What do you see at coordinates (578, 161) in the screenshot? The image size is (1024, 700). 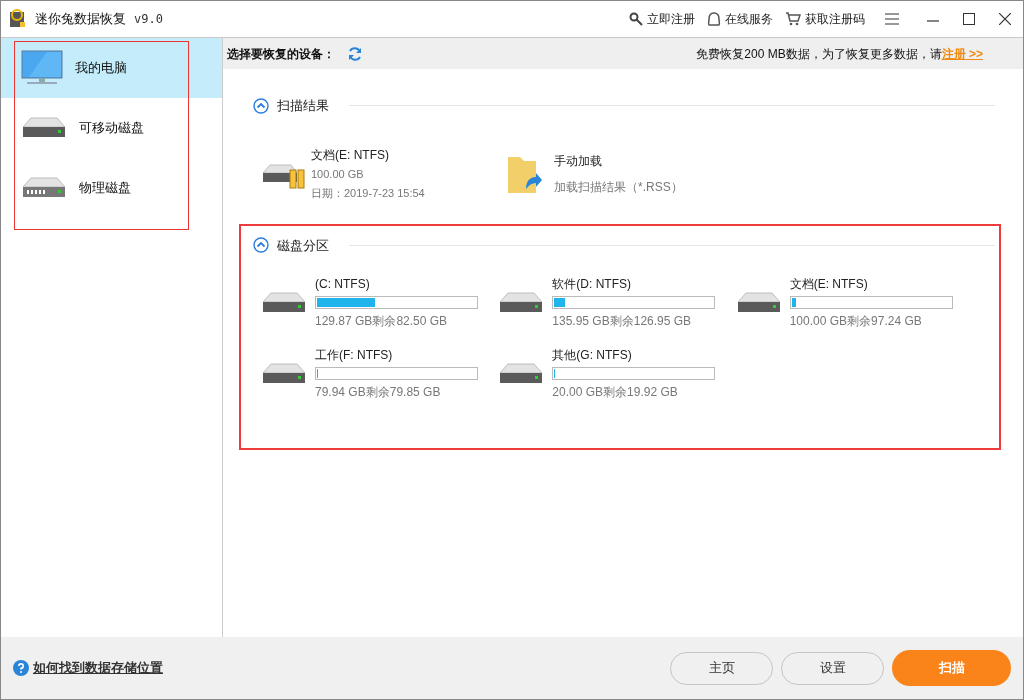 I see `load-title: 手动加载` at bounding box center [578, 161].